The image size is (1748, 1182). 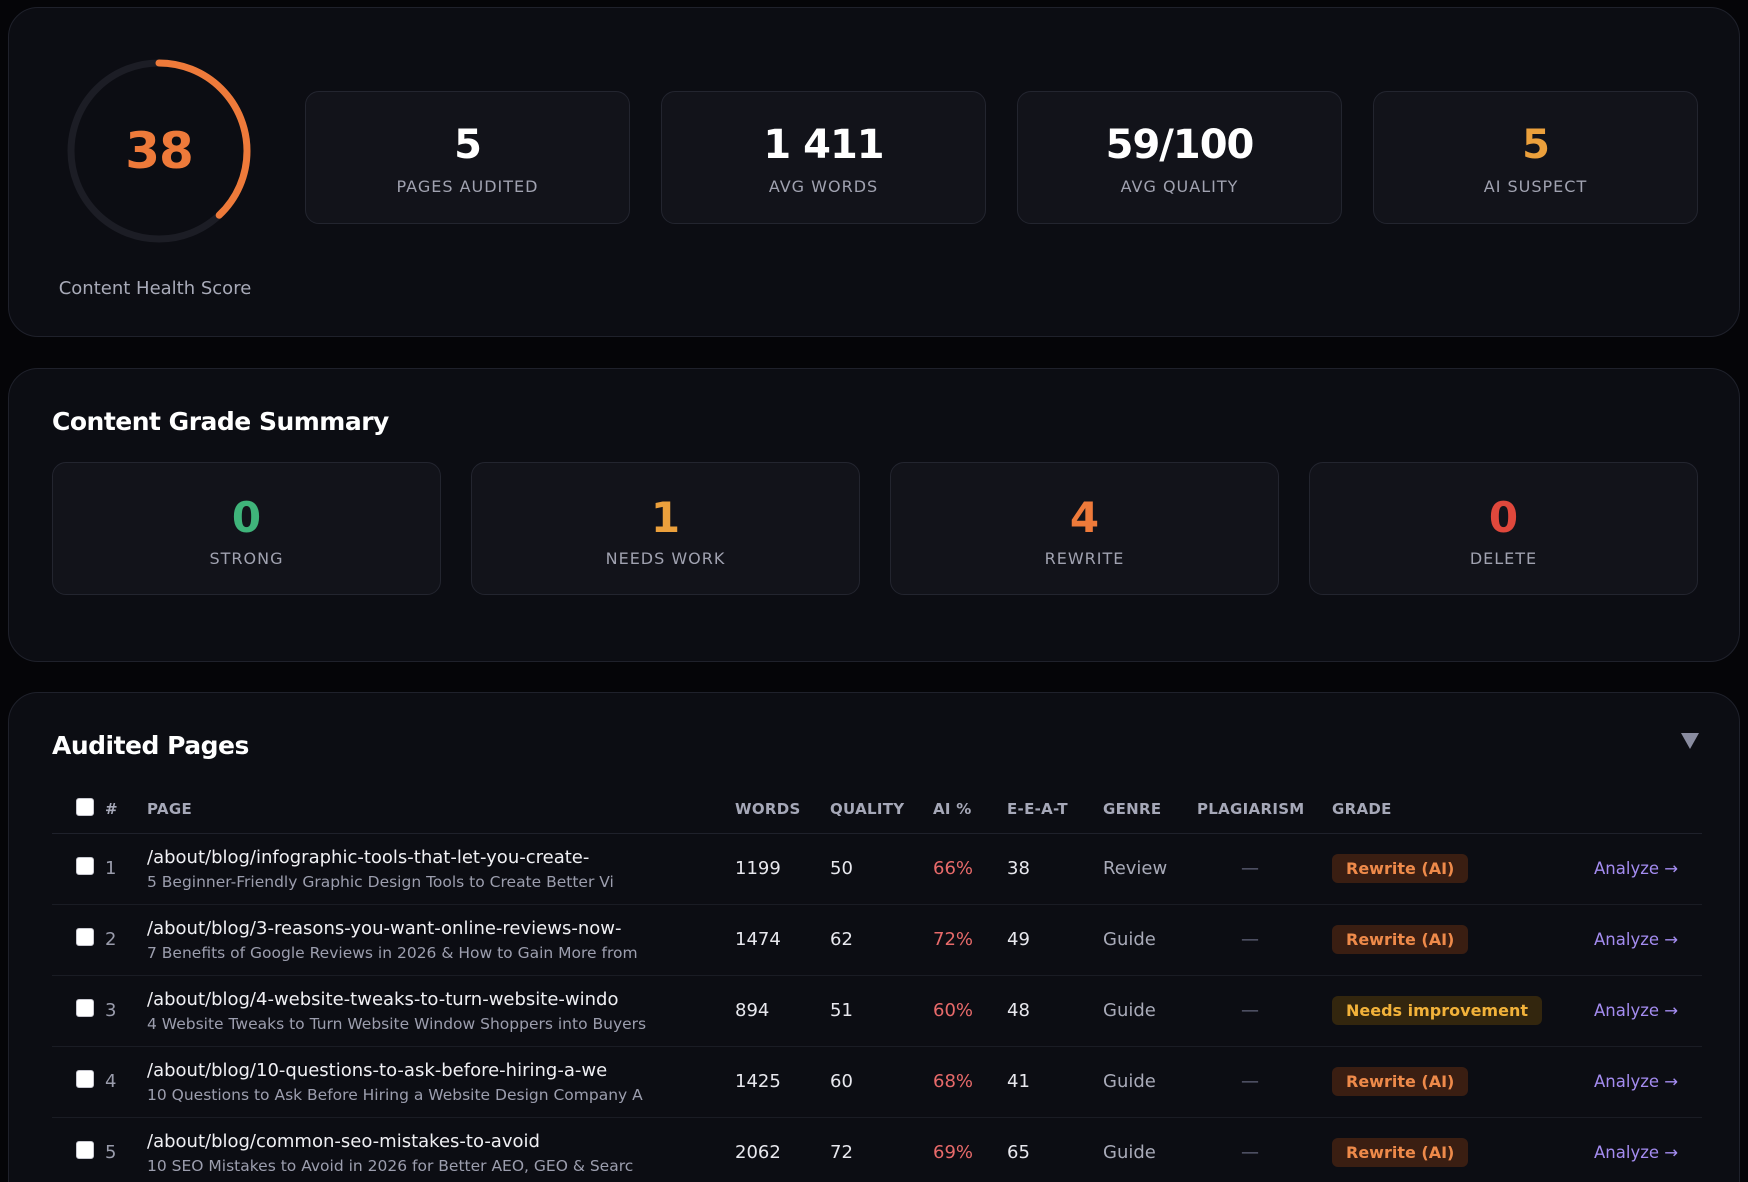 What do you see at coordinates (1055, 1082) in the screenshot?
I see `eeat-value: 41` at bounding box center [1055, 1082].